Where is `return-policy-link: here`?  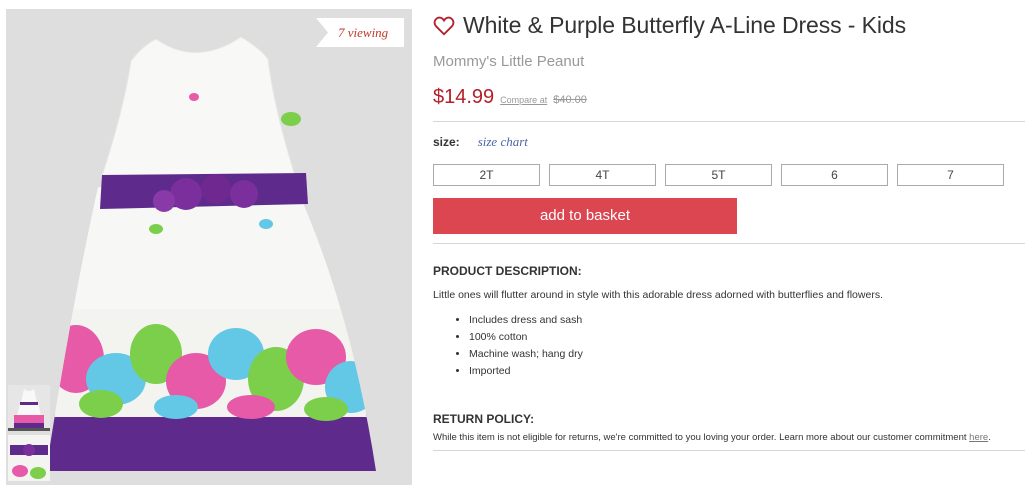
return-policy-link: here is located at coordinates (978, 437).